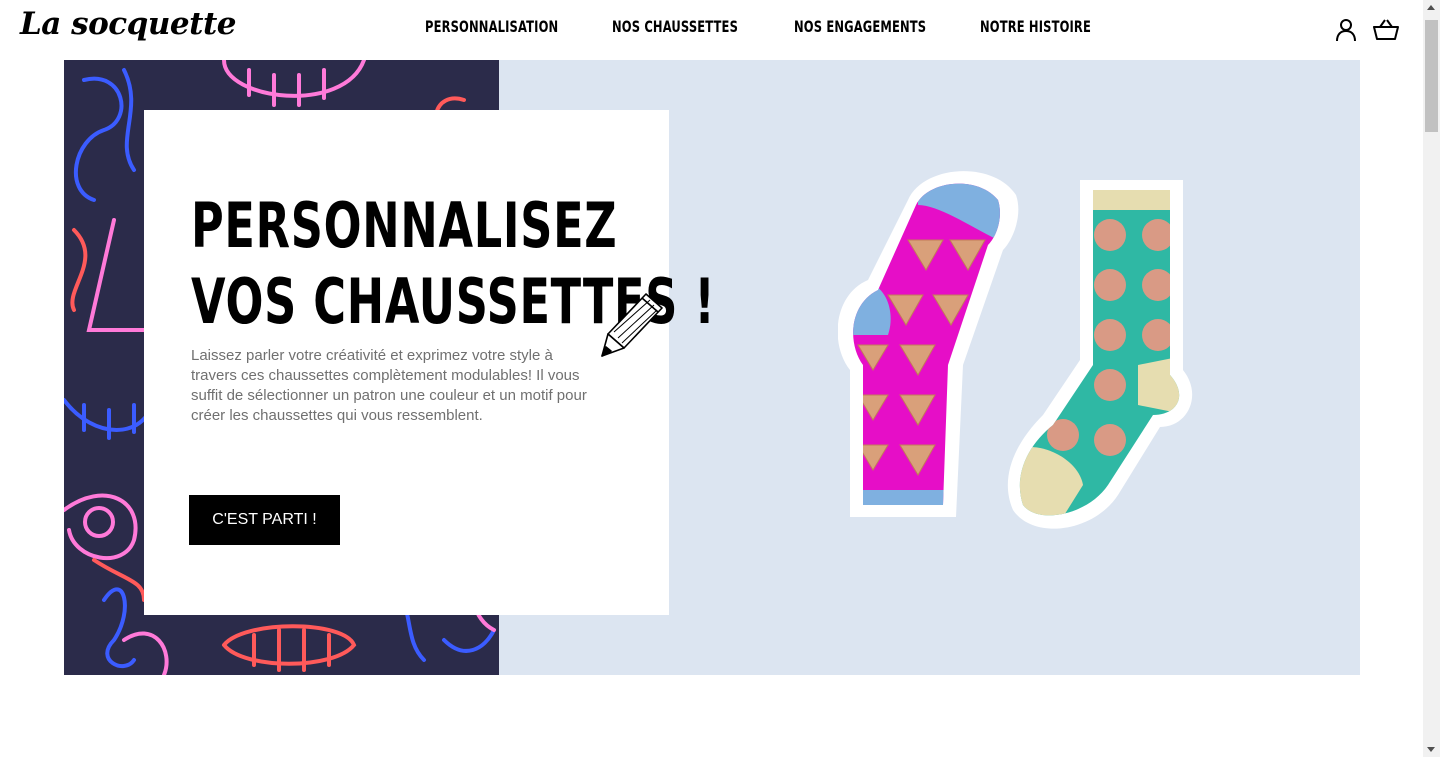 Image resolution: width=1440 pixels, height=757 pixels. Describe the element at coordinates (1035, 26) in the screenshot. I see `nav-notre-histoire: NOTRE HISTOIRE` at that location.